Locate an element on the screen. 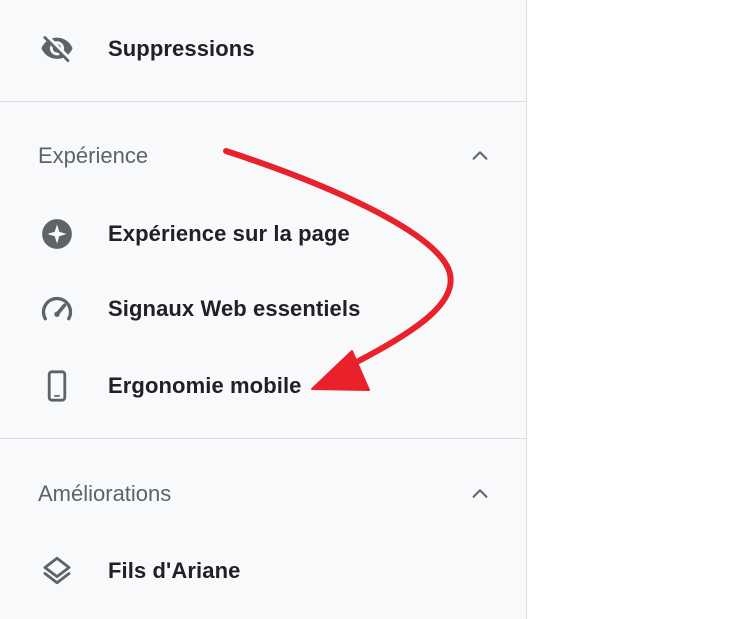  layers-icon is located at coordinates (57, 571).